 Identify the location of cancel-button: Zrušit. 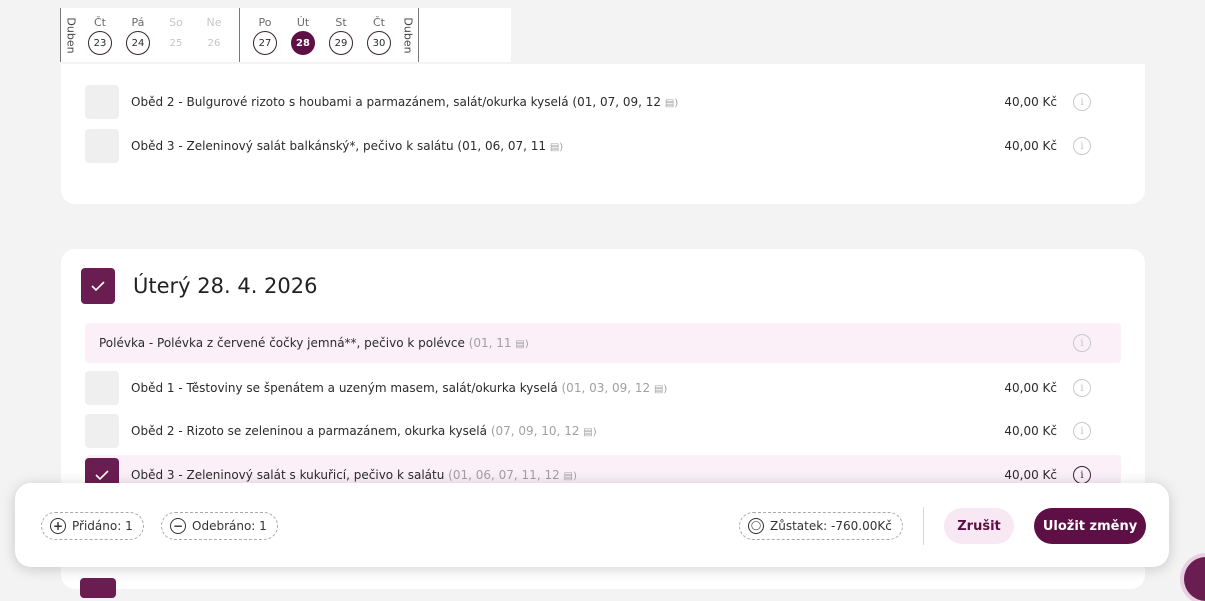
(979, 526).